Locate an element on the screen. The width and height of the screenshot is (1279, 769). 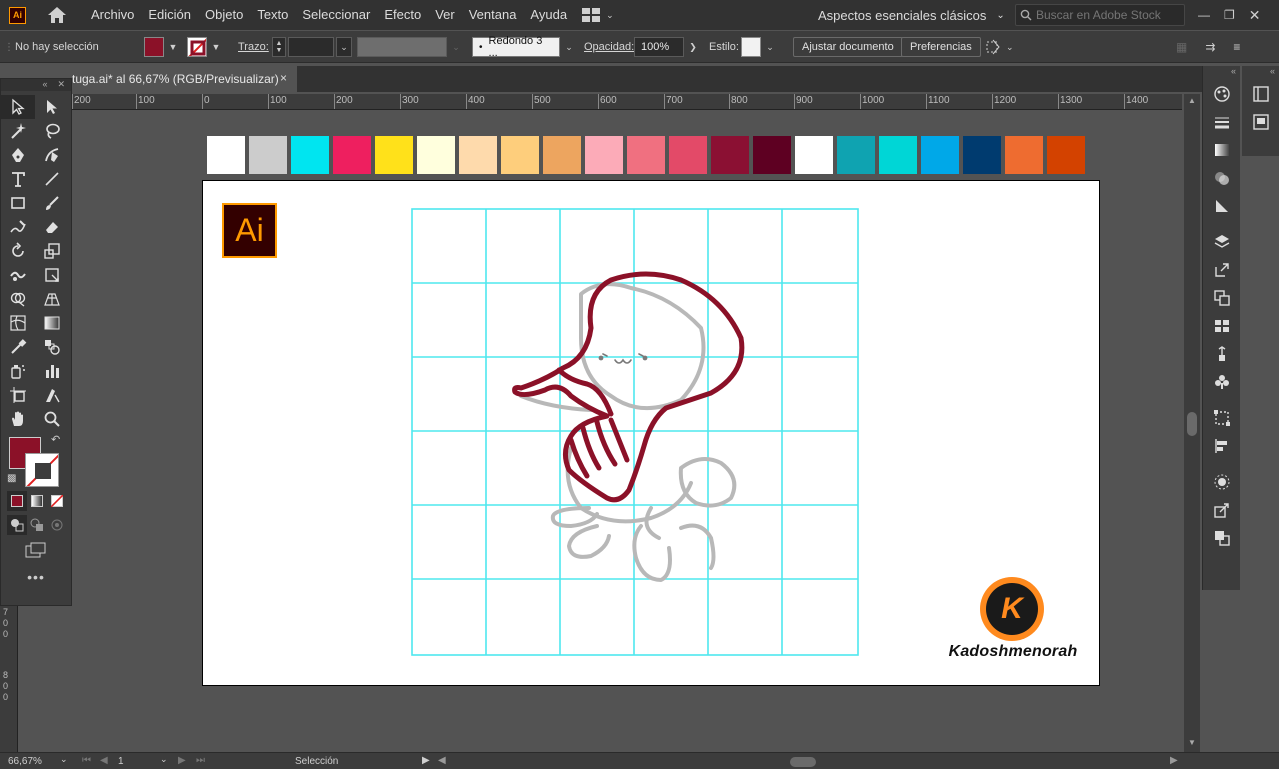
type-tool-icon is located at coordinates (18, 179).